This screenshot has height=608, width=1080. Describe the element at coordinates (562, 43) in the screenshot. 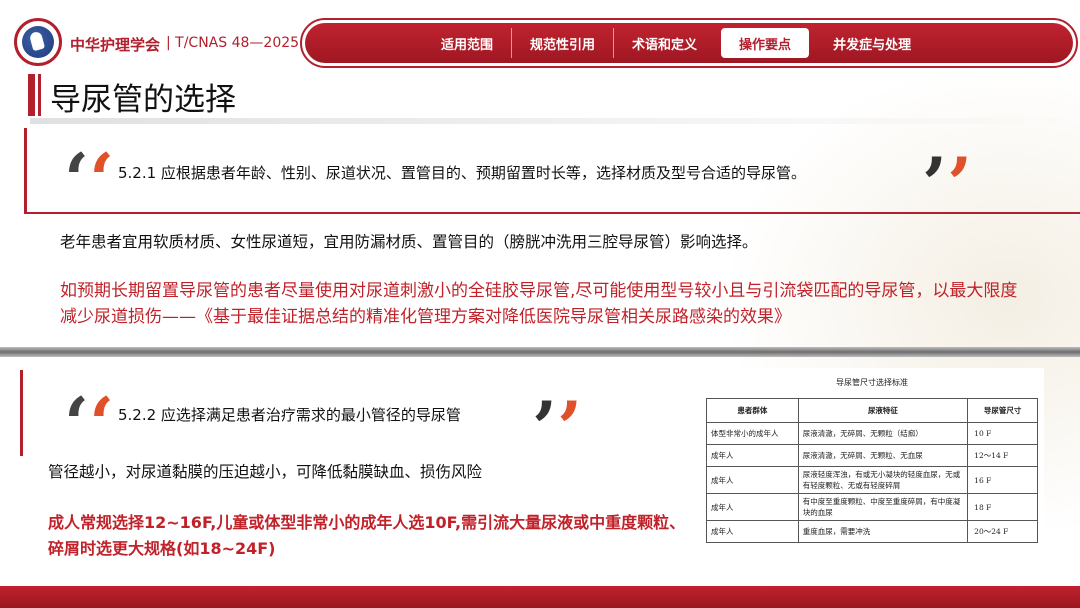

I see `tab-normative-references: 规范性引用` at that location.